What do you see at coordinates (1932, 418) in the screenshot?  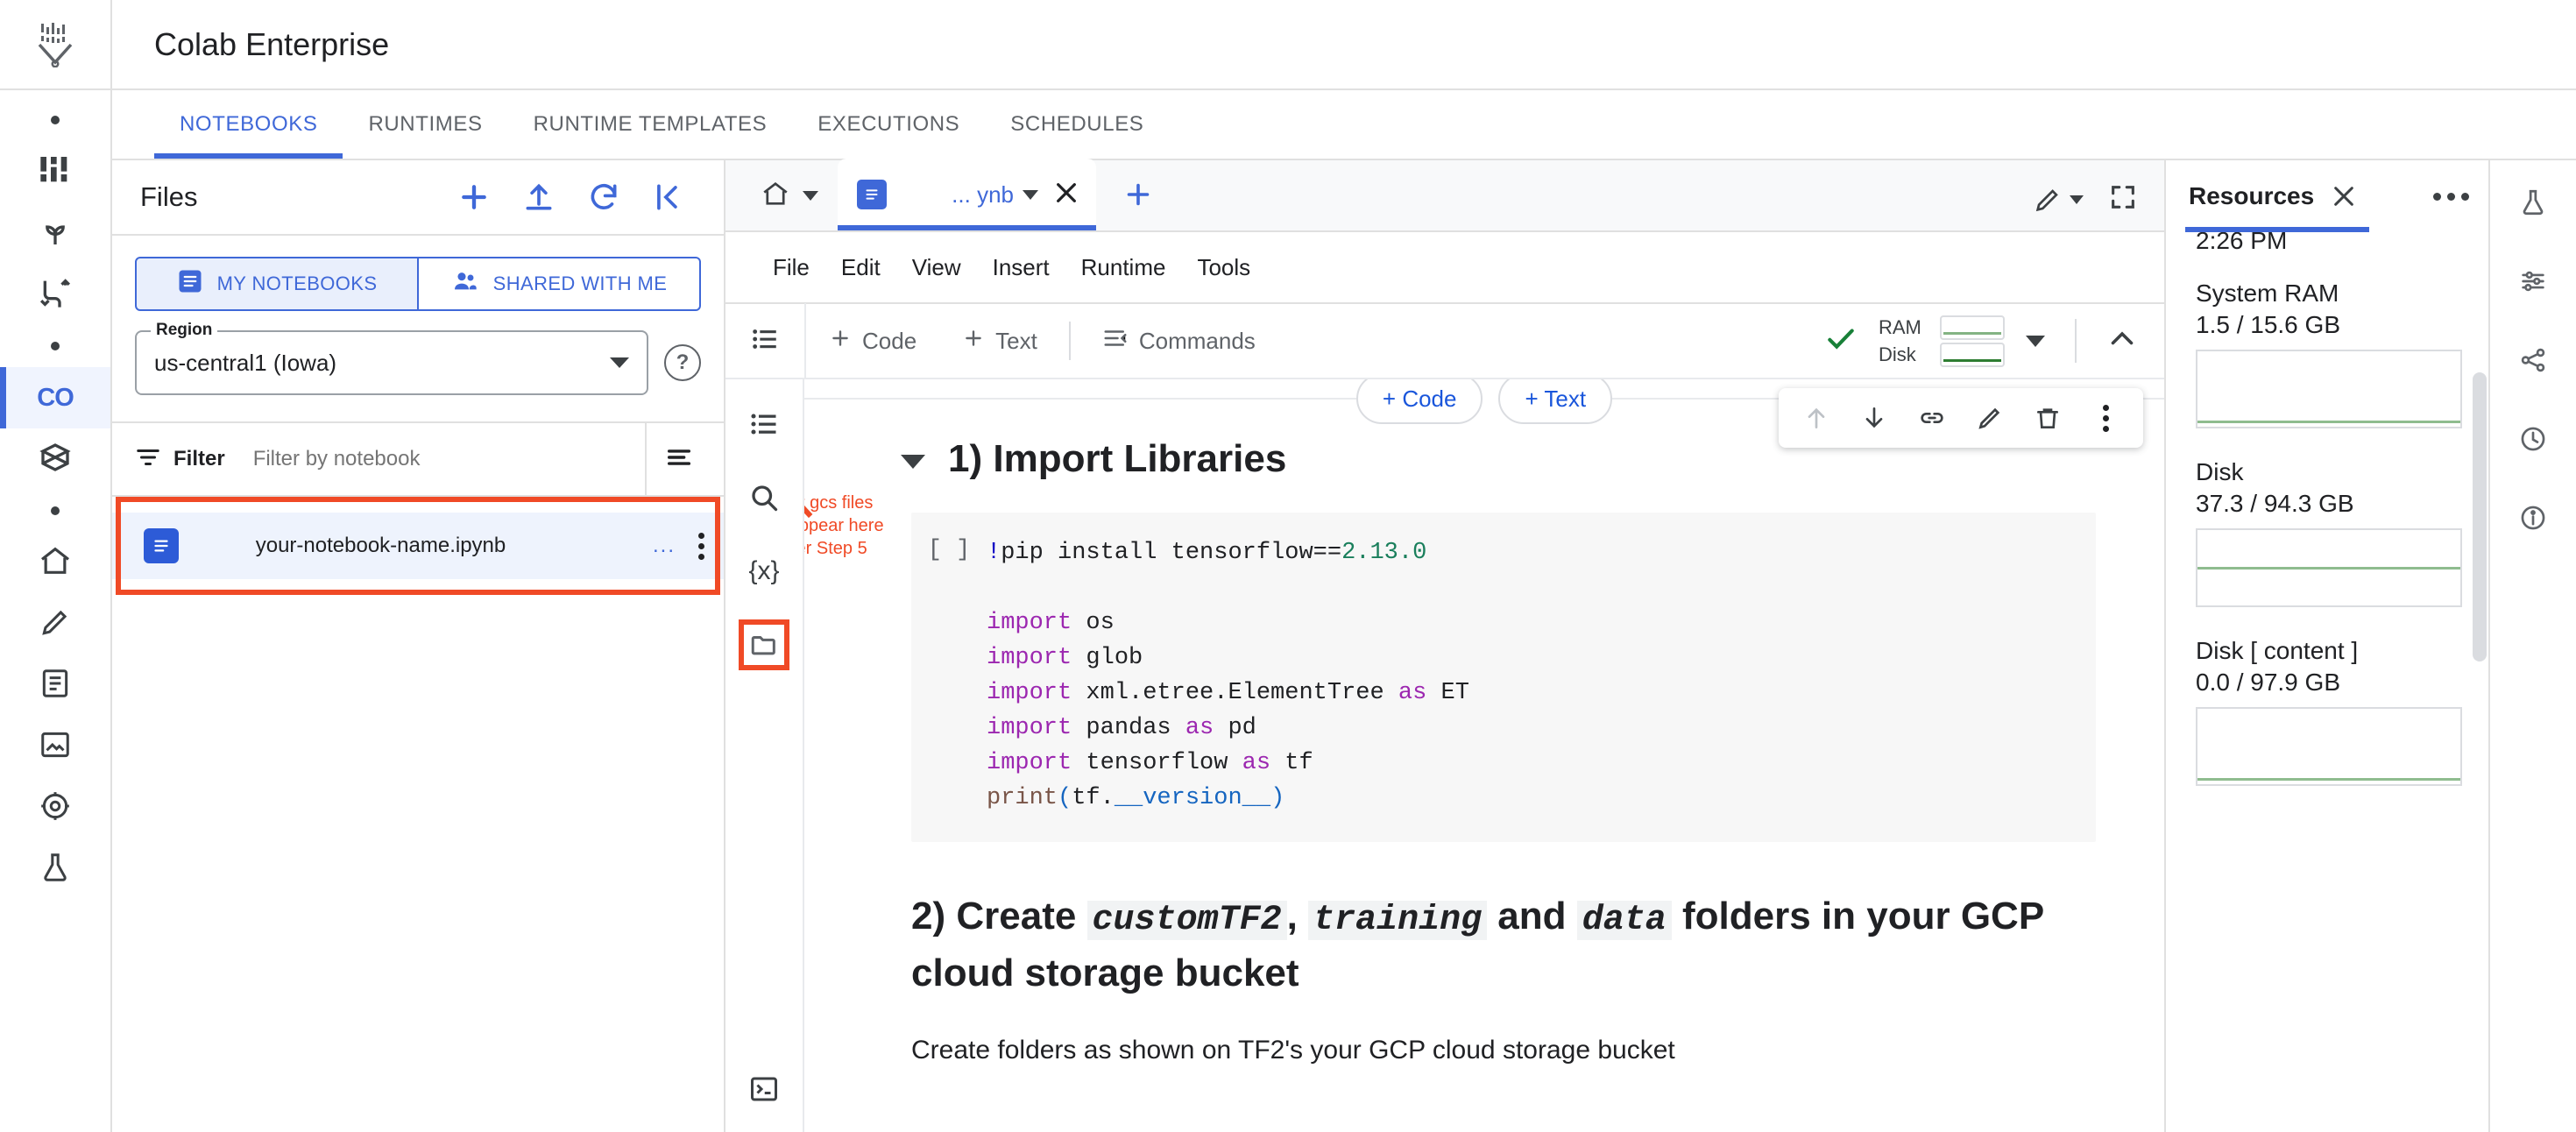 I see `link-to-cell-icon` at bounding box center [1932, 418].